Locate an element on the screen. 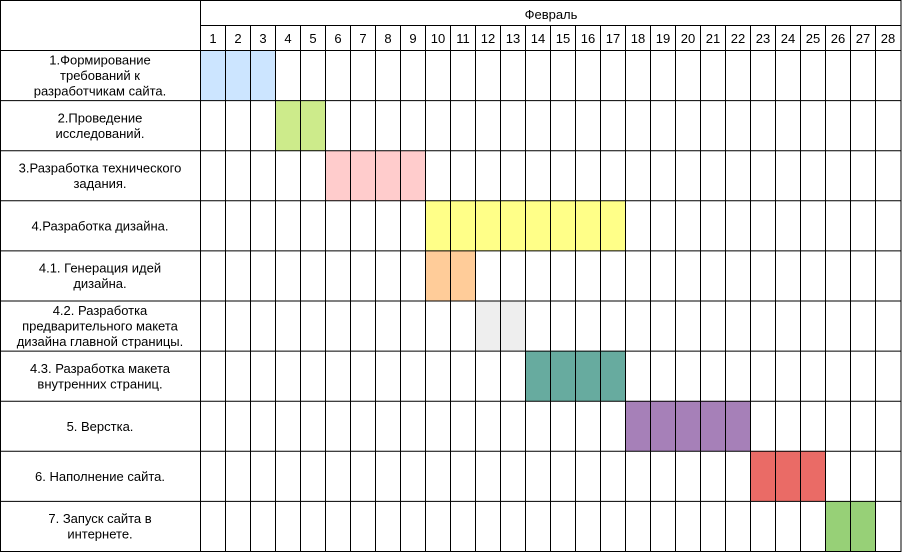  day-number-10: 10 is located at coordinates (438, 38).